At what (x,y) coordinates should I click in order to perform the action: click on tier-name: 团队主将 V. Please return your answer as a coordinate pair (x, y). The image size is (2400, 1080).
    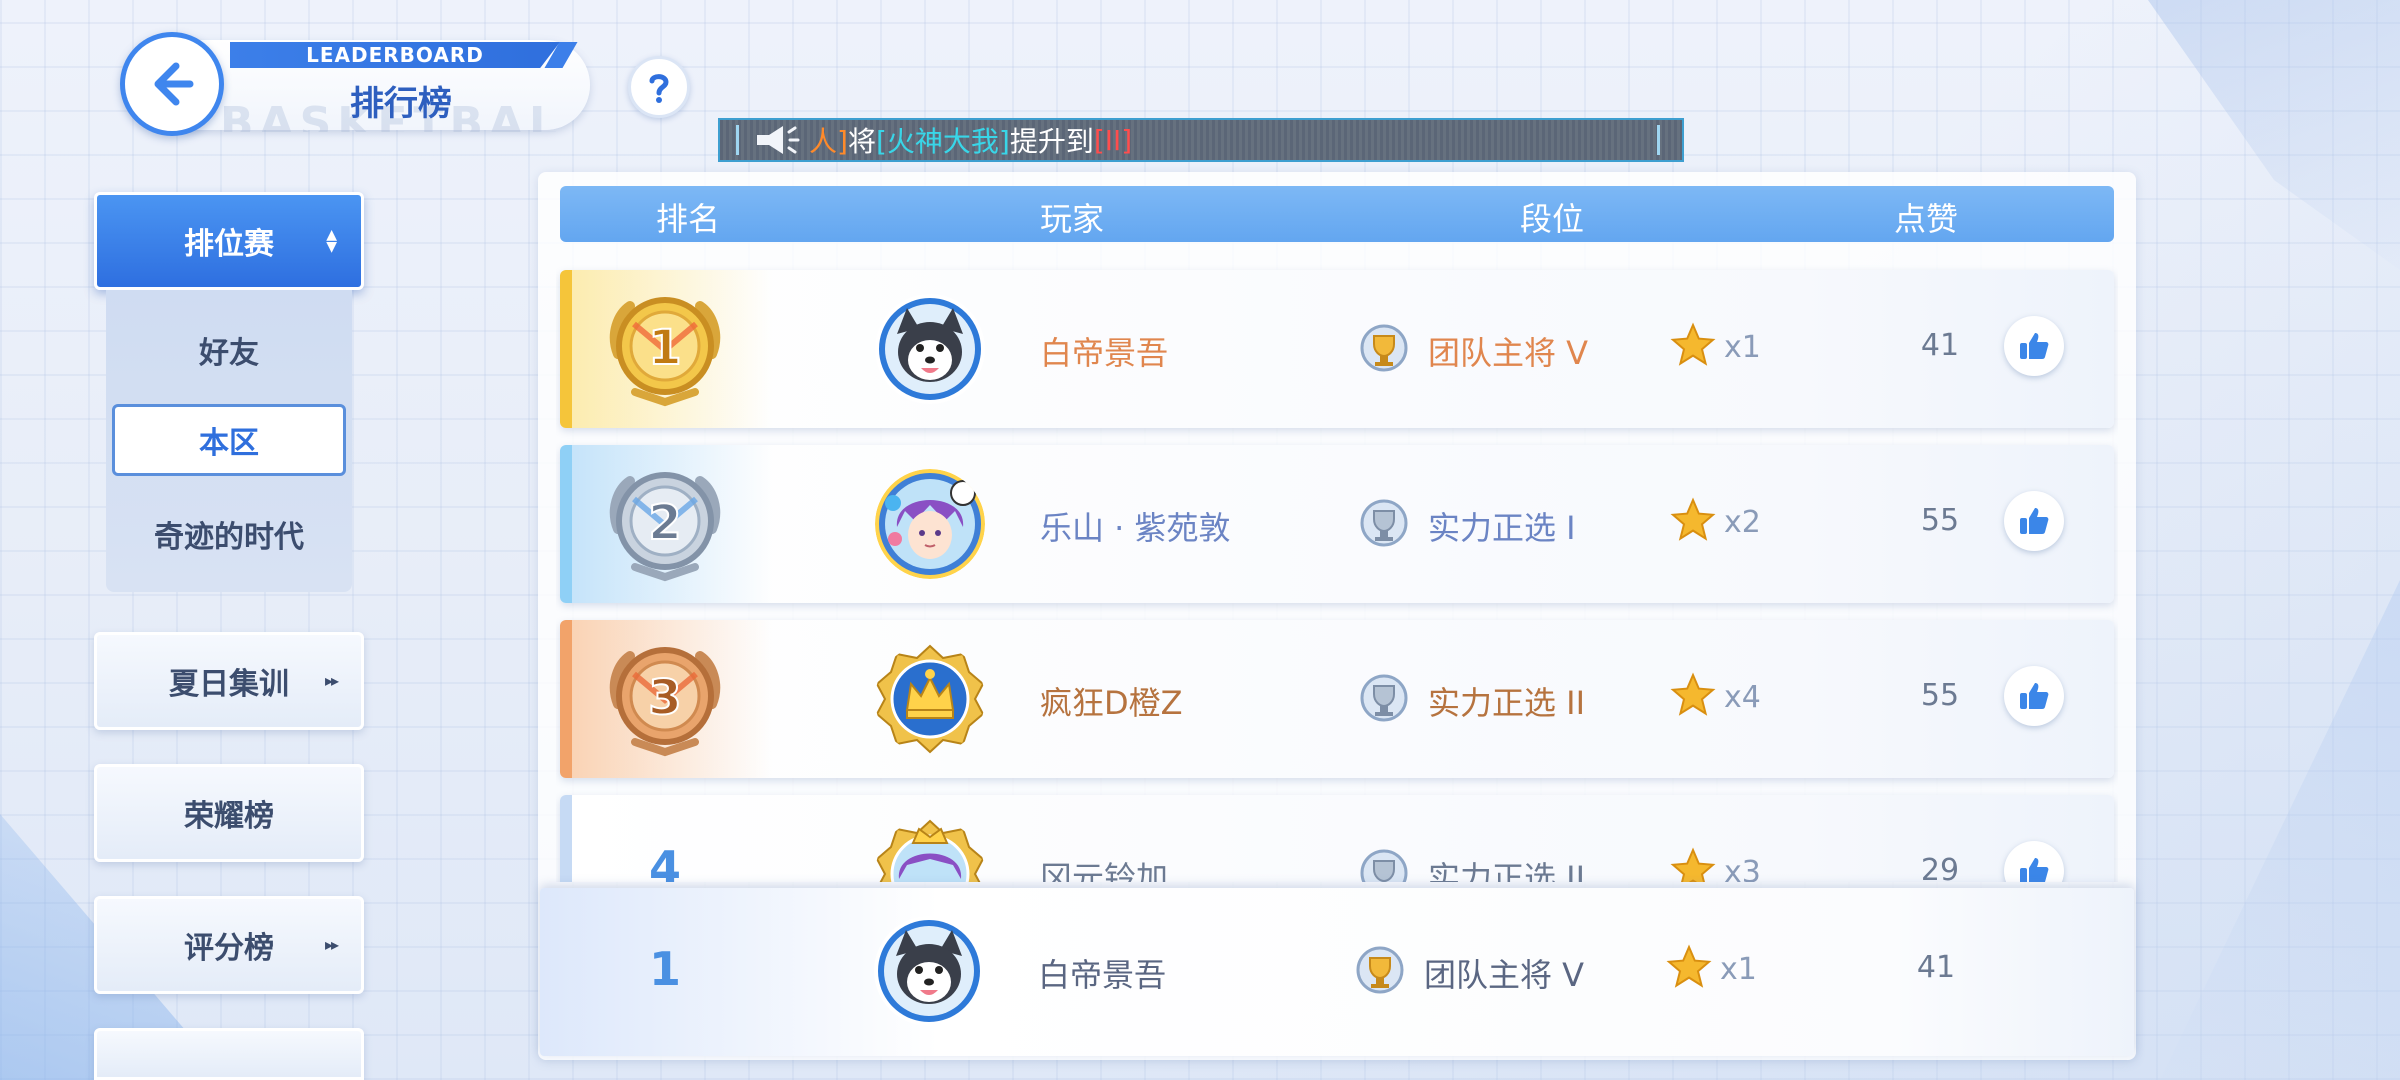
    Looking at the image, I should click on (1508, 353).